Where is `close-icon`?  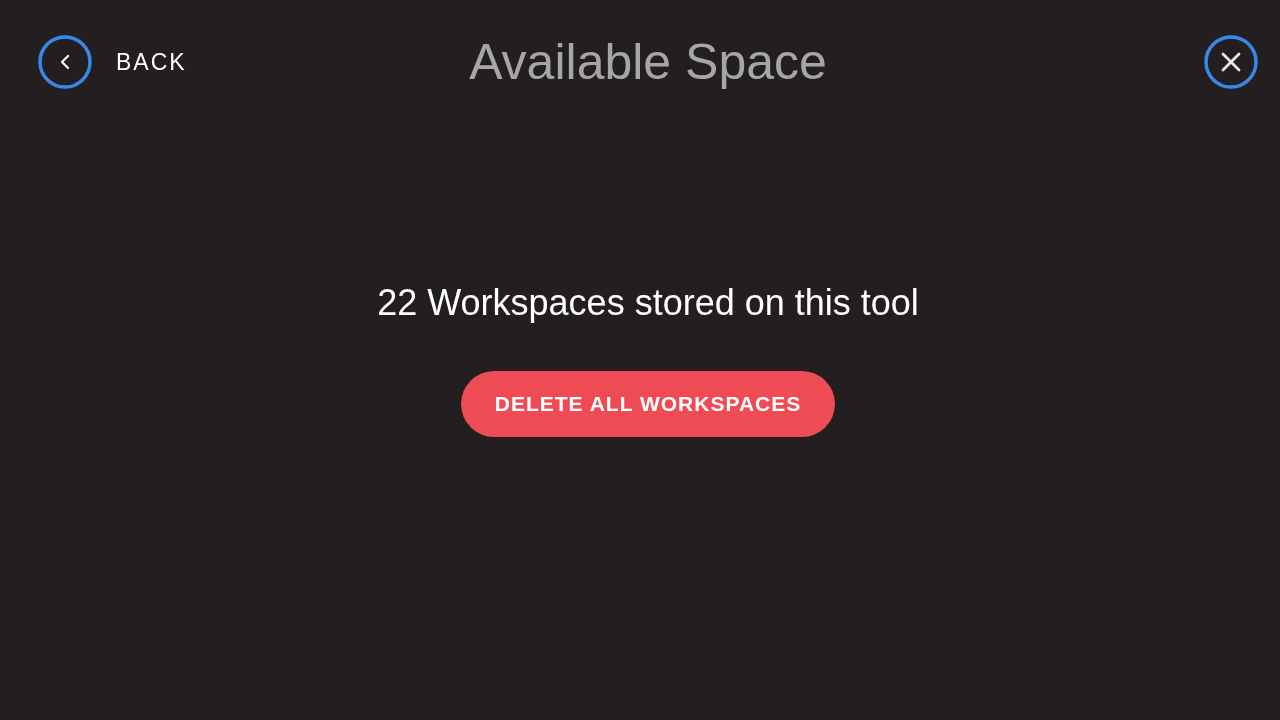
close-icon is located at coordinates (1231, 62).